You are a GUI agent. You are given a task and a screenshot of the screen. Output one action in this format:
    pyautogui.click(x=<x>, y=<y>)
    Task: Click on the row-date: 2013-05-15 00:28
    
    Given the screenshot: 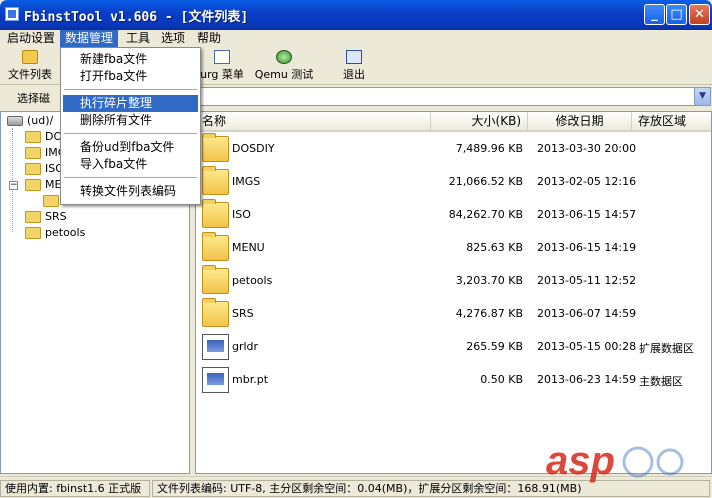 What is the action you would take?
    pyautogui.click(x=587, y=346)
    